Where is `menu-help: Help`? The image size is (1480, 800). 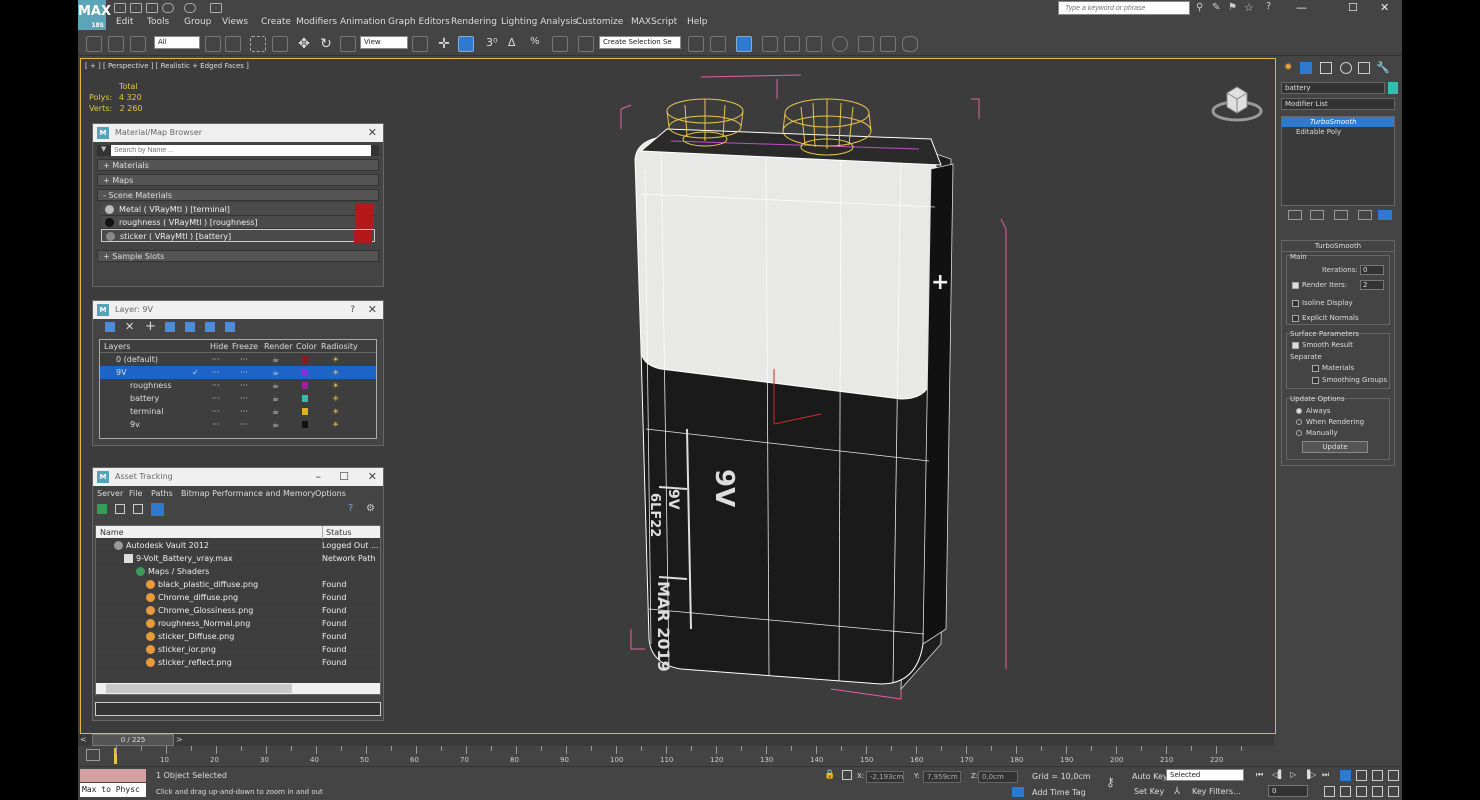
menu-help: Help is located at coordinates (697, 22).